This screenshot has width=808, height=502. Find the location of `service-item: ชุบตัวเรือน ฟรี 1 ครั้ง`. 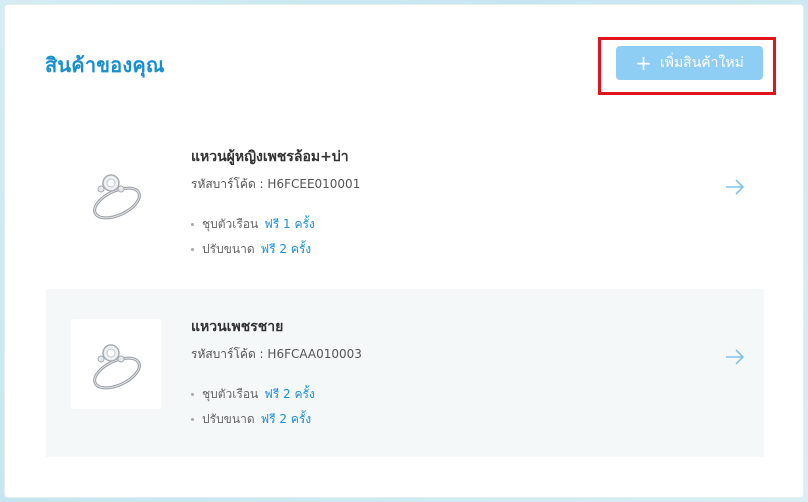

service-item: ชุบตัวเรือน ฟรี 1 ครั้ง is located at coordinates (253, 224).